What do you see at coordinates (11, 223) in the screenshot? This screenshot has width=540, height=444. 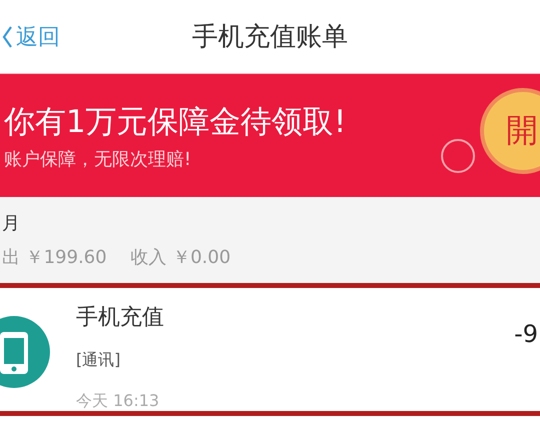 I see `month-label: 月` at bounding box center [11, 223].